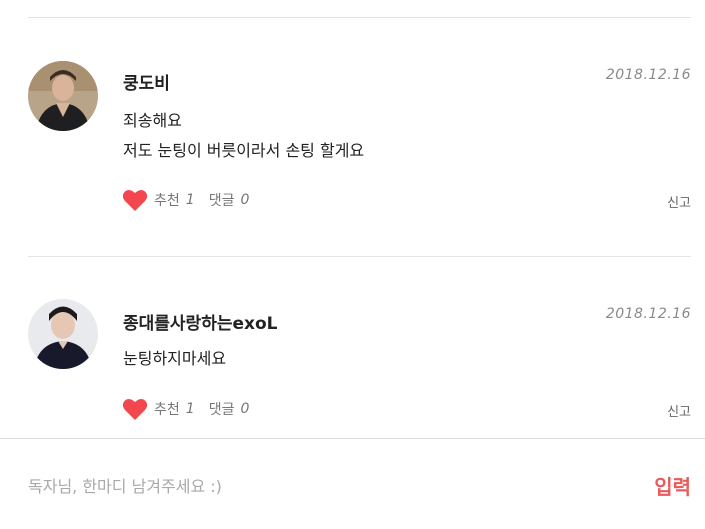  What do you see at coordinates (244, 150) in the screenshot?
I see `comment-line: 저도 눈팅이 버릇이라서 손팅 할게요` at bounding box center [244, 150].